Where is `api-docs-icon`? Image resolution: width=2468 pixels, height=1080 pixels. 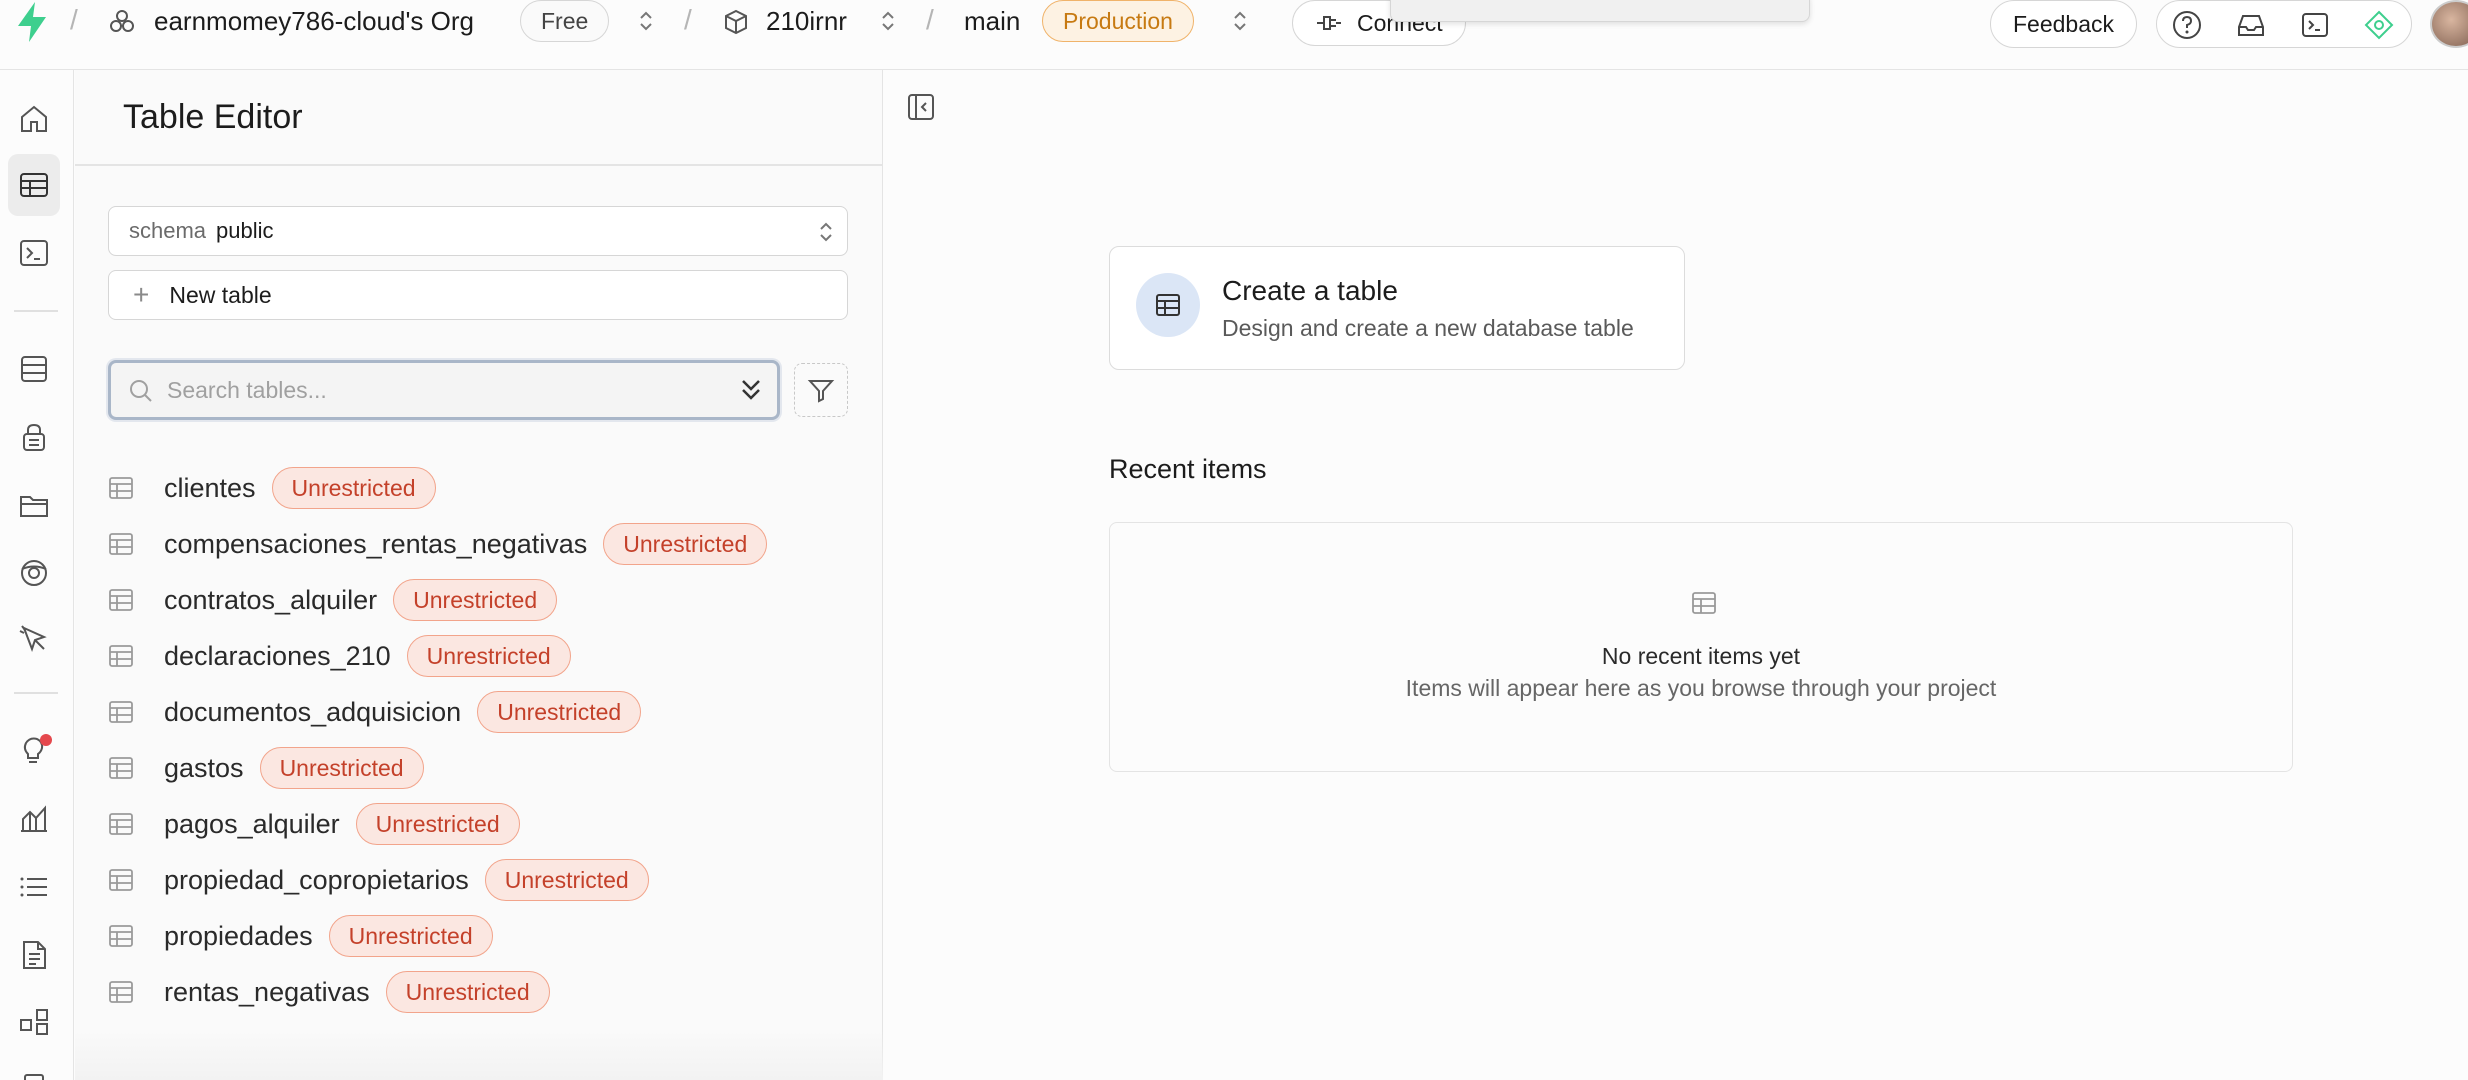
api-docs-icon is located at coordinates (34, 955).